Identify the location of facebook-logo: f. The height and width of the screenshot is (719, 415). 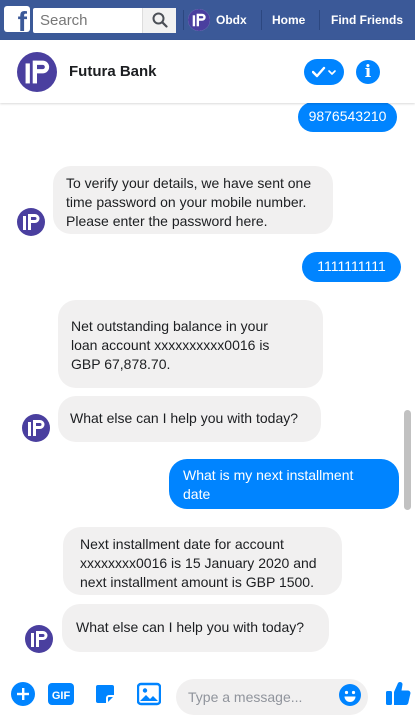
(17, 19).